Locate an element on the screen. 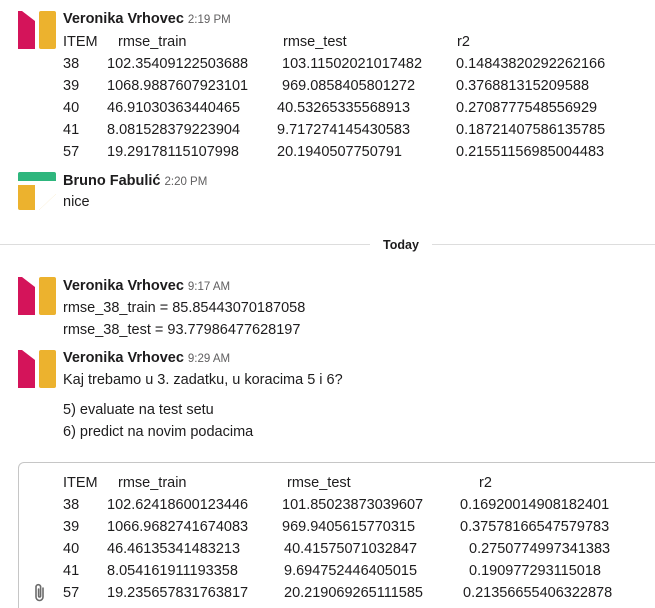 The width and height of the screenshot is (655, 608). message-author: Bruno Fabulić 2:20 PM is located at coordinates (135, 181).